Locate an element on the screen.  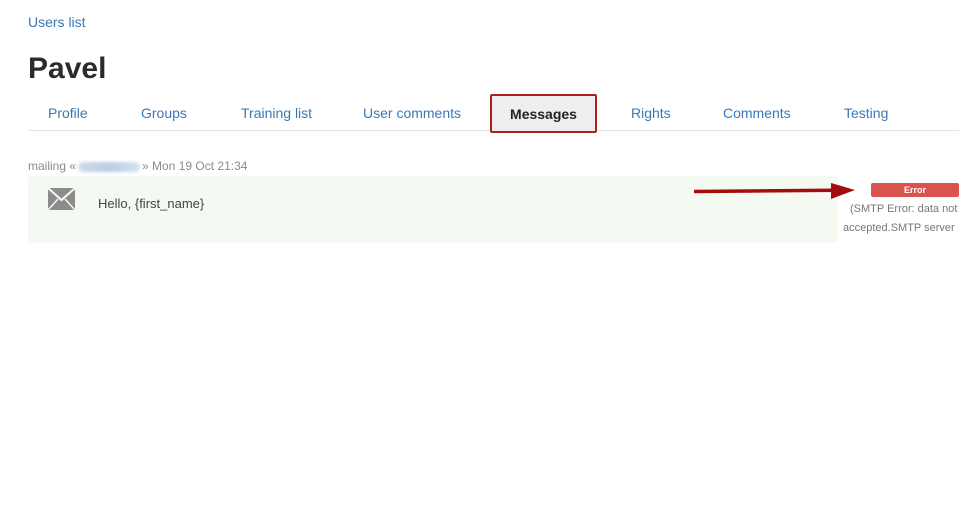
message-meta: mailing « » Mon 19 Oct 21:34 is located at coordinates (137, 166).